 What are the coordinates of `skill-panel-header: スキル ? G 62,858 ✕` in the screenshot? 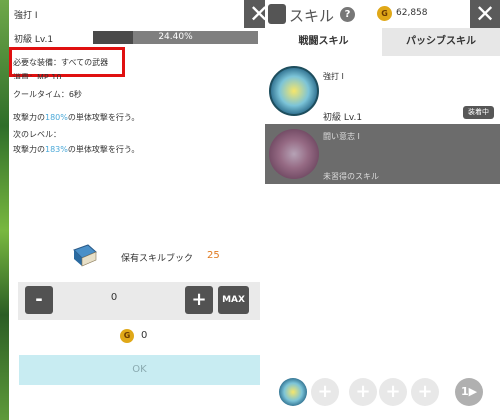 It's located at (382, 14).